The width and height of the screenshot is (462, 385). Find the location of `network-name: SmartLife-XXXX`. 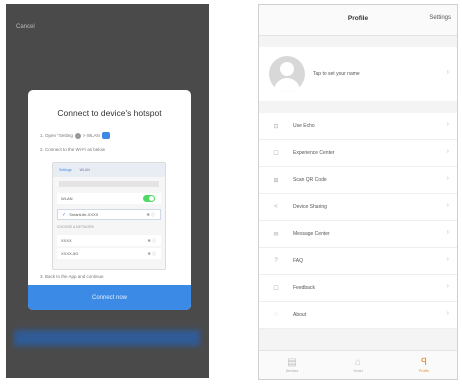

network-name: SmartLife-XXXX is located at coordinates (84, 214).